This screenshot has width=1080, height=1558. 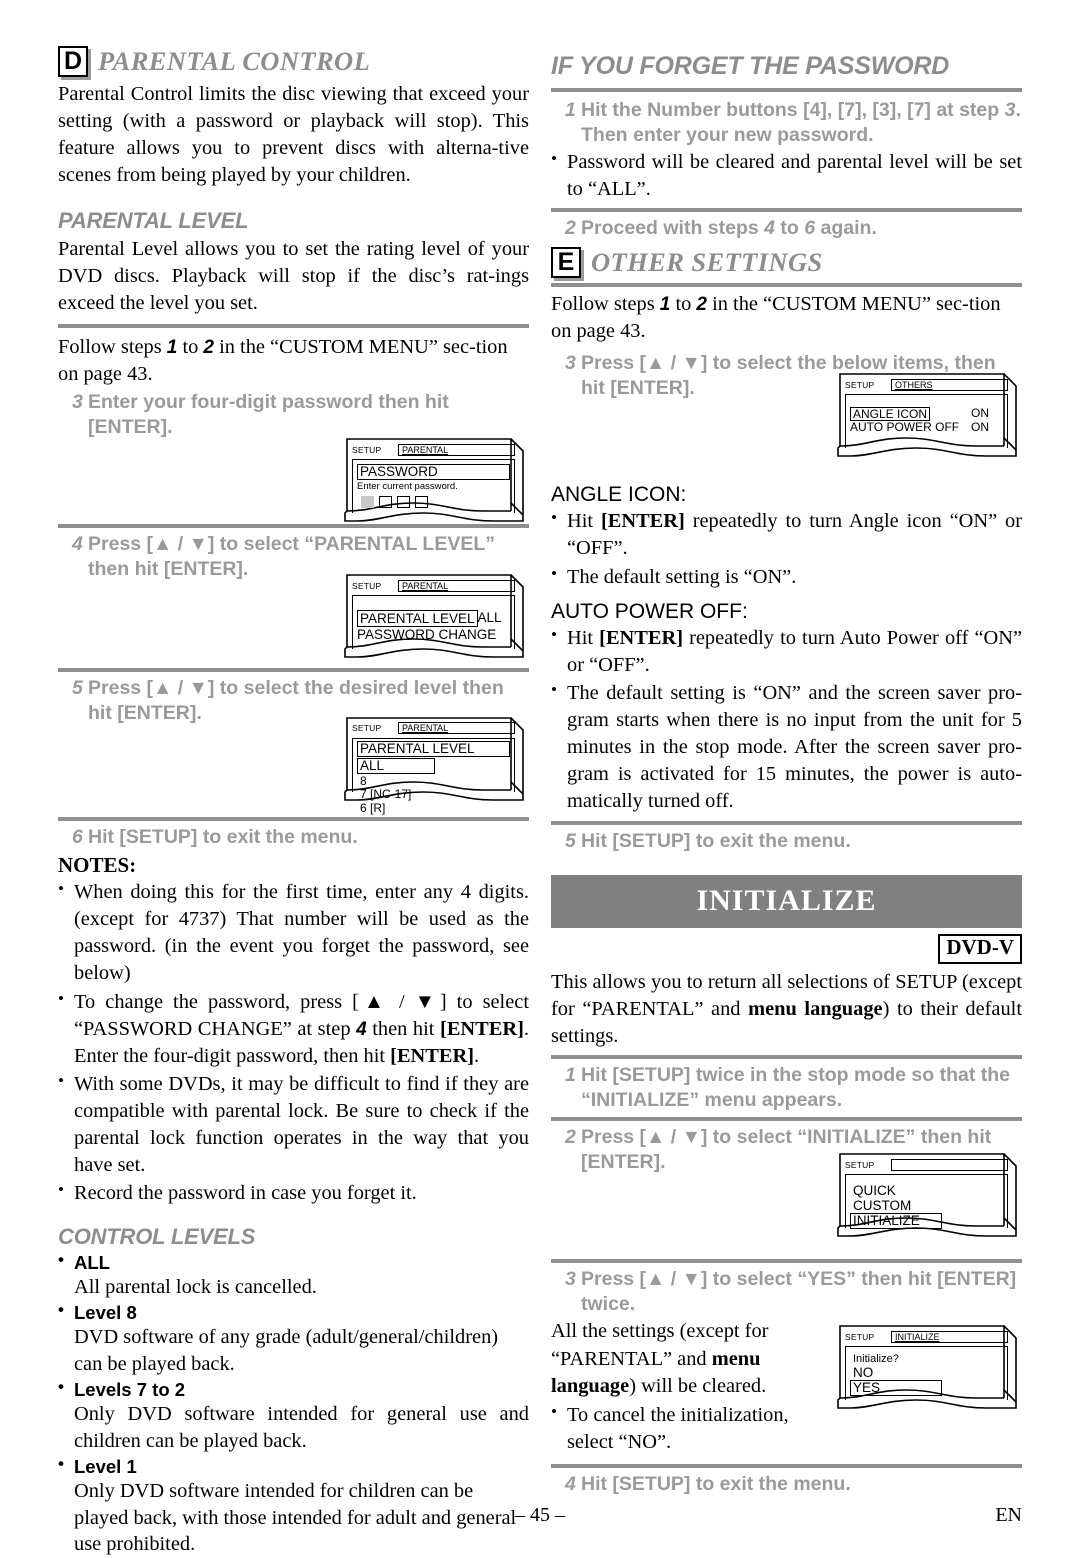 I want to click on menu-language-bold: menu language, so click(x=815, y=1008).